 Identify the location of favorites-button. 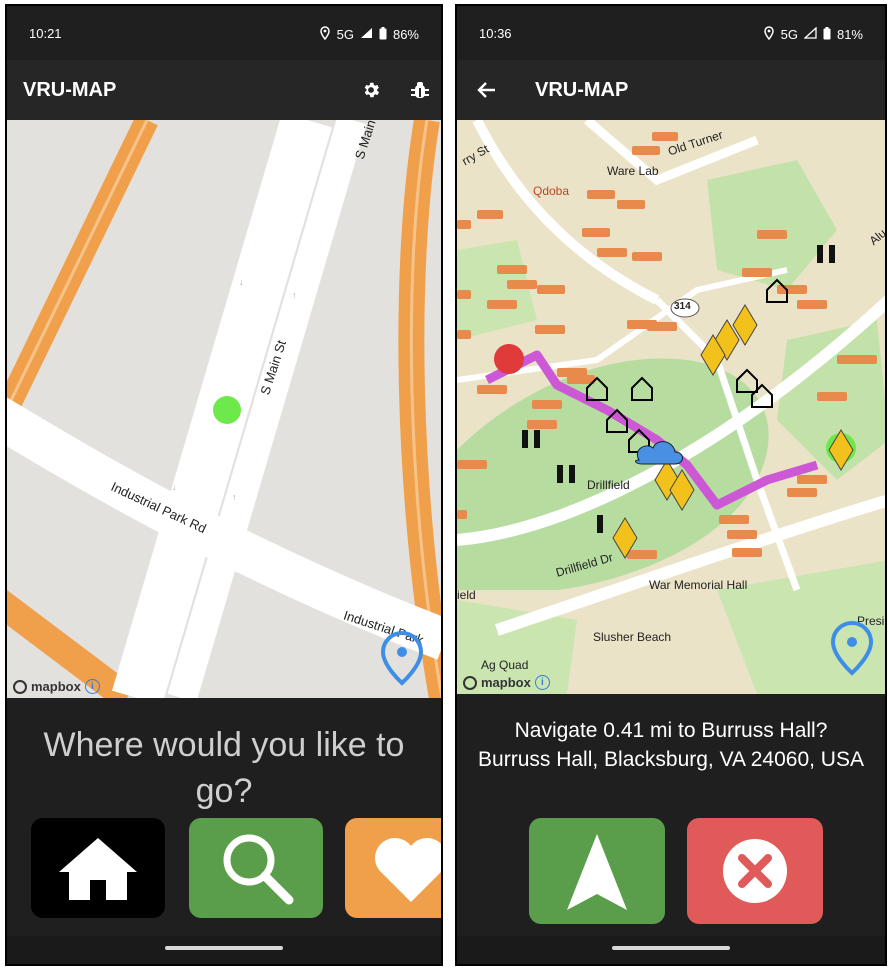
(393, 868).